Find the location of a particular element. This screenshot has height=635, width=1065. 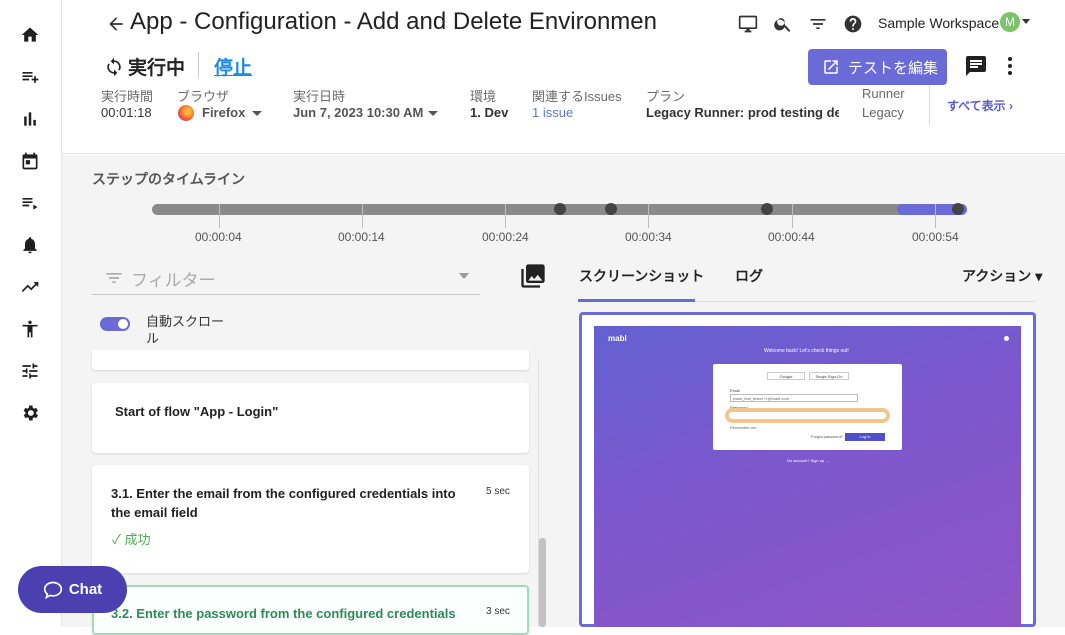

run-date-value: Jun 7, 2023 10:30 AM is located at coordinates (358, 112).